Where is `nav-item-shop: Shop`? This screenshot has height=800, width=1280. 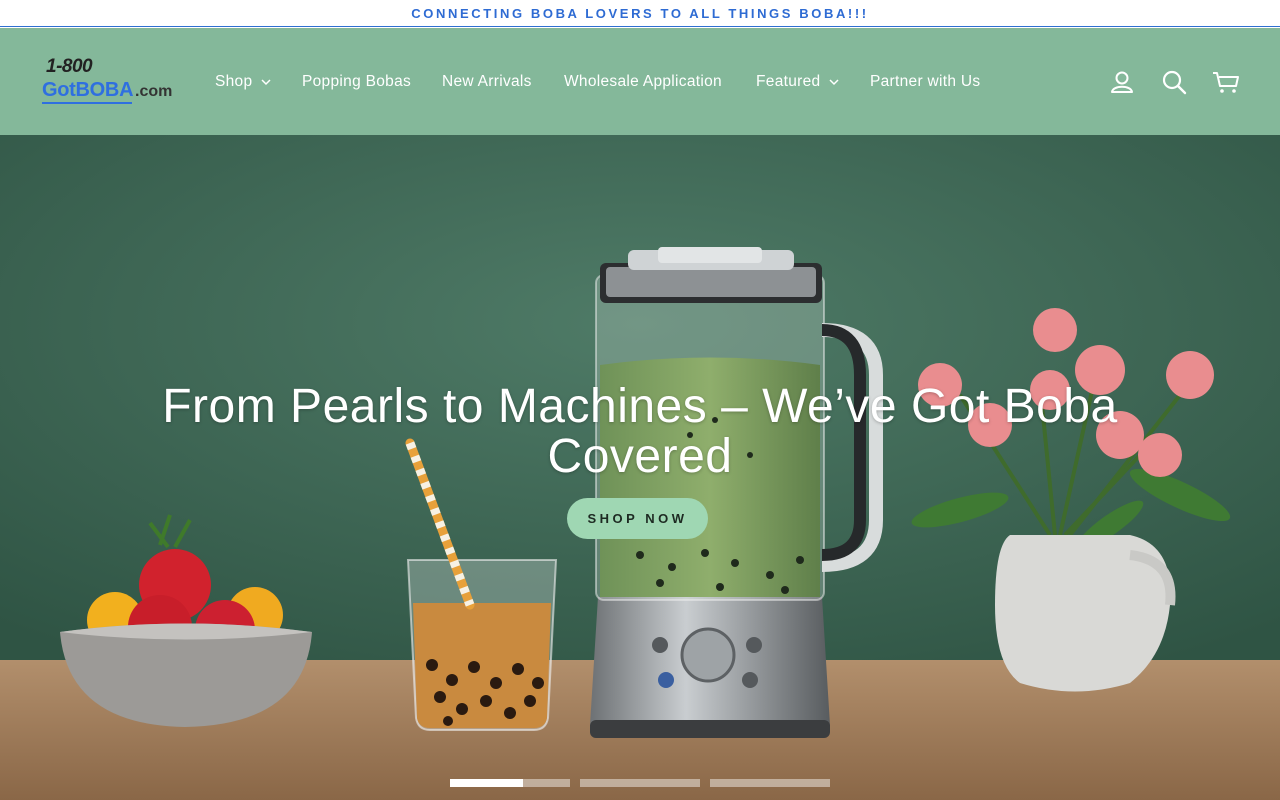 nav-item-shop: Shop is located at coordinates (243, 82).